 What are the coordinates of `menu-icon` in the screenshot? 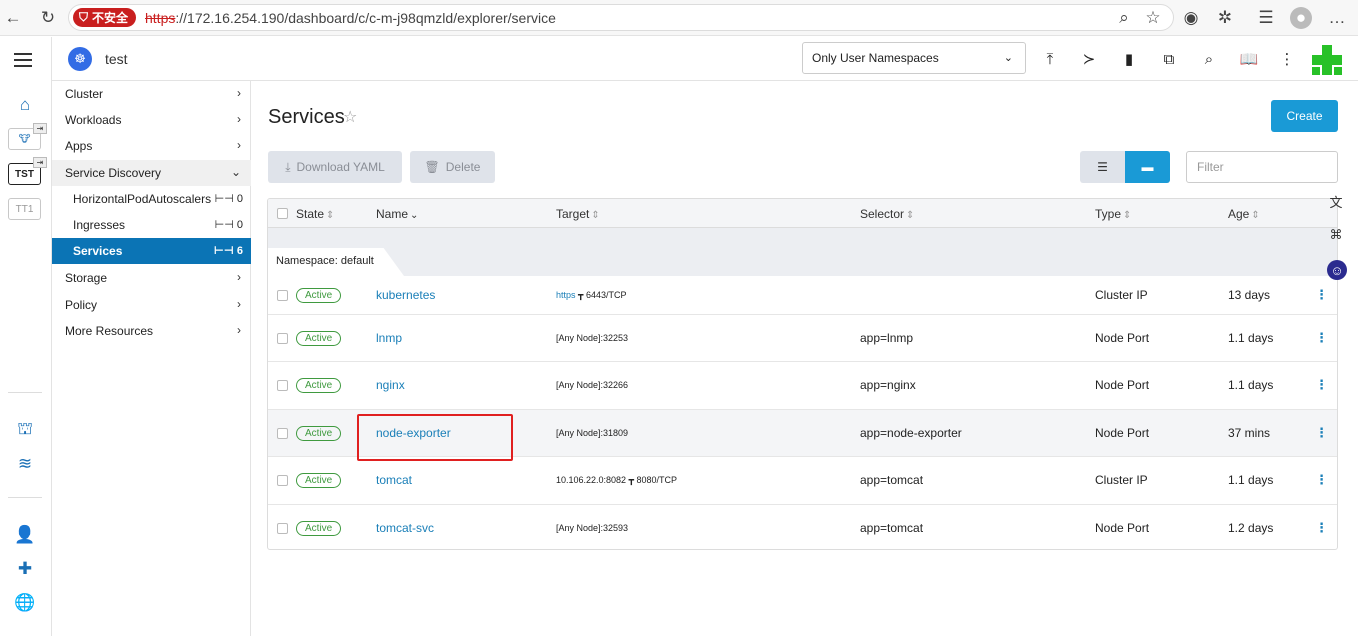 It's located at (23, 60).